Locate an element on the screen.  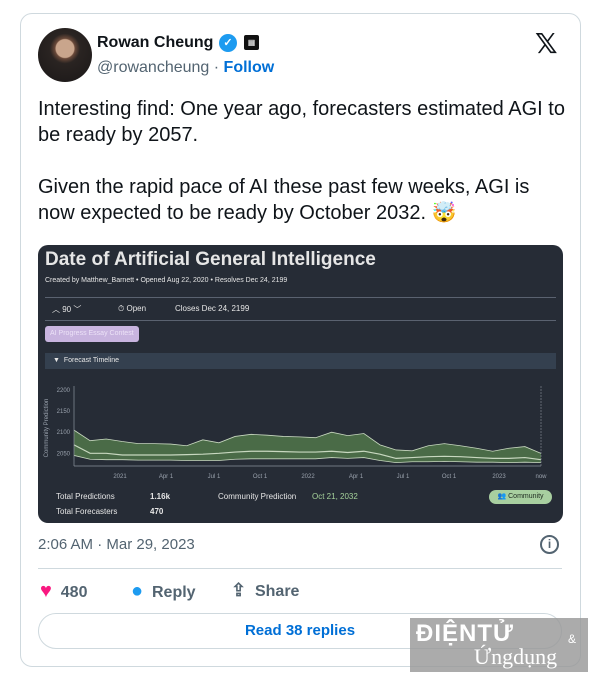
share-icon: ⇪ is located at coordinates (239, 590).